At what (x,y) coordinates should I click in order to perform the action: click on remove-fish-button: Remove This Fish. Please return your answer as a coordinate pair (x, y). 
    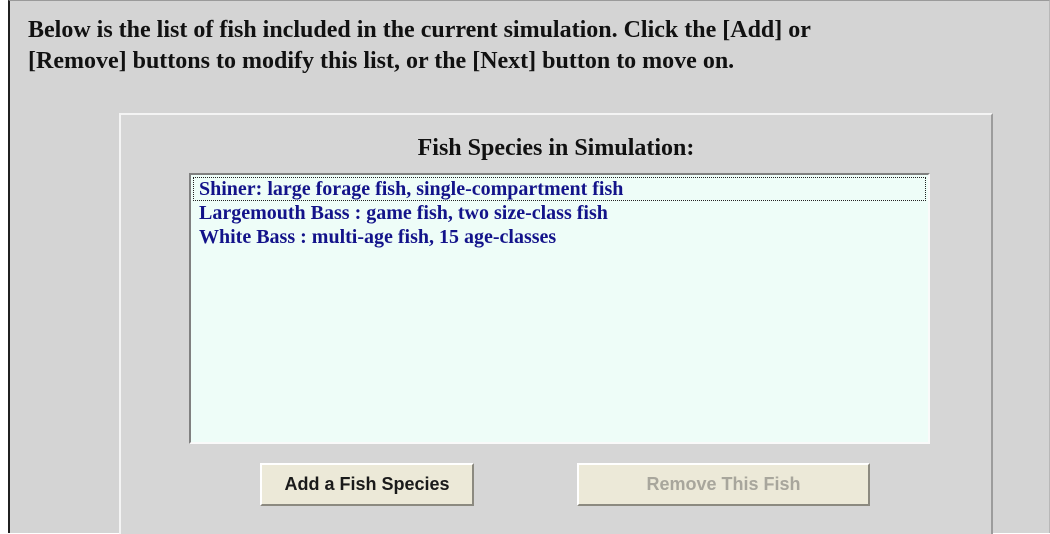
    Looking at the image, I should click on (723, 484).